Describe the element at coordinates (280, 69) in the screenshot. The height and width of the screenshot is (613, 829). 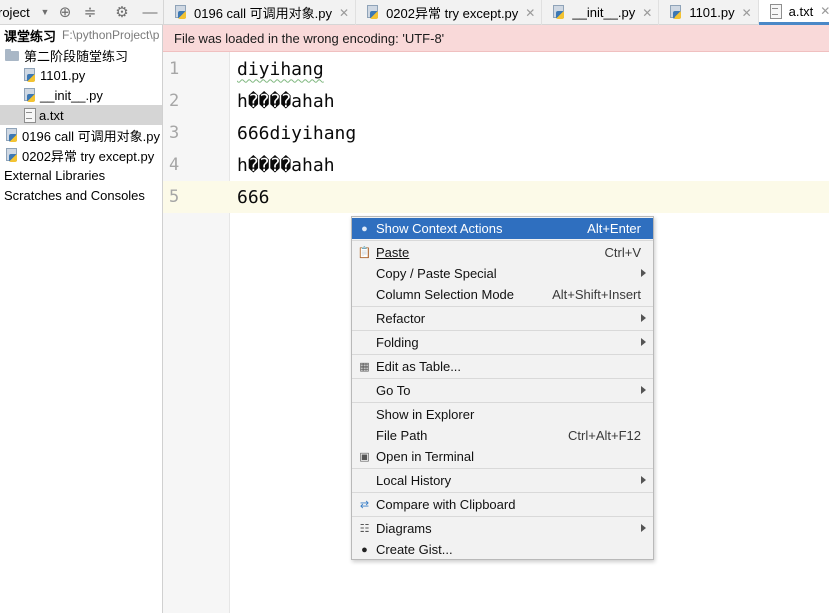
I see `code-line-text: diyihang` at that location.